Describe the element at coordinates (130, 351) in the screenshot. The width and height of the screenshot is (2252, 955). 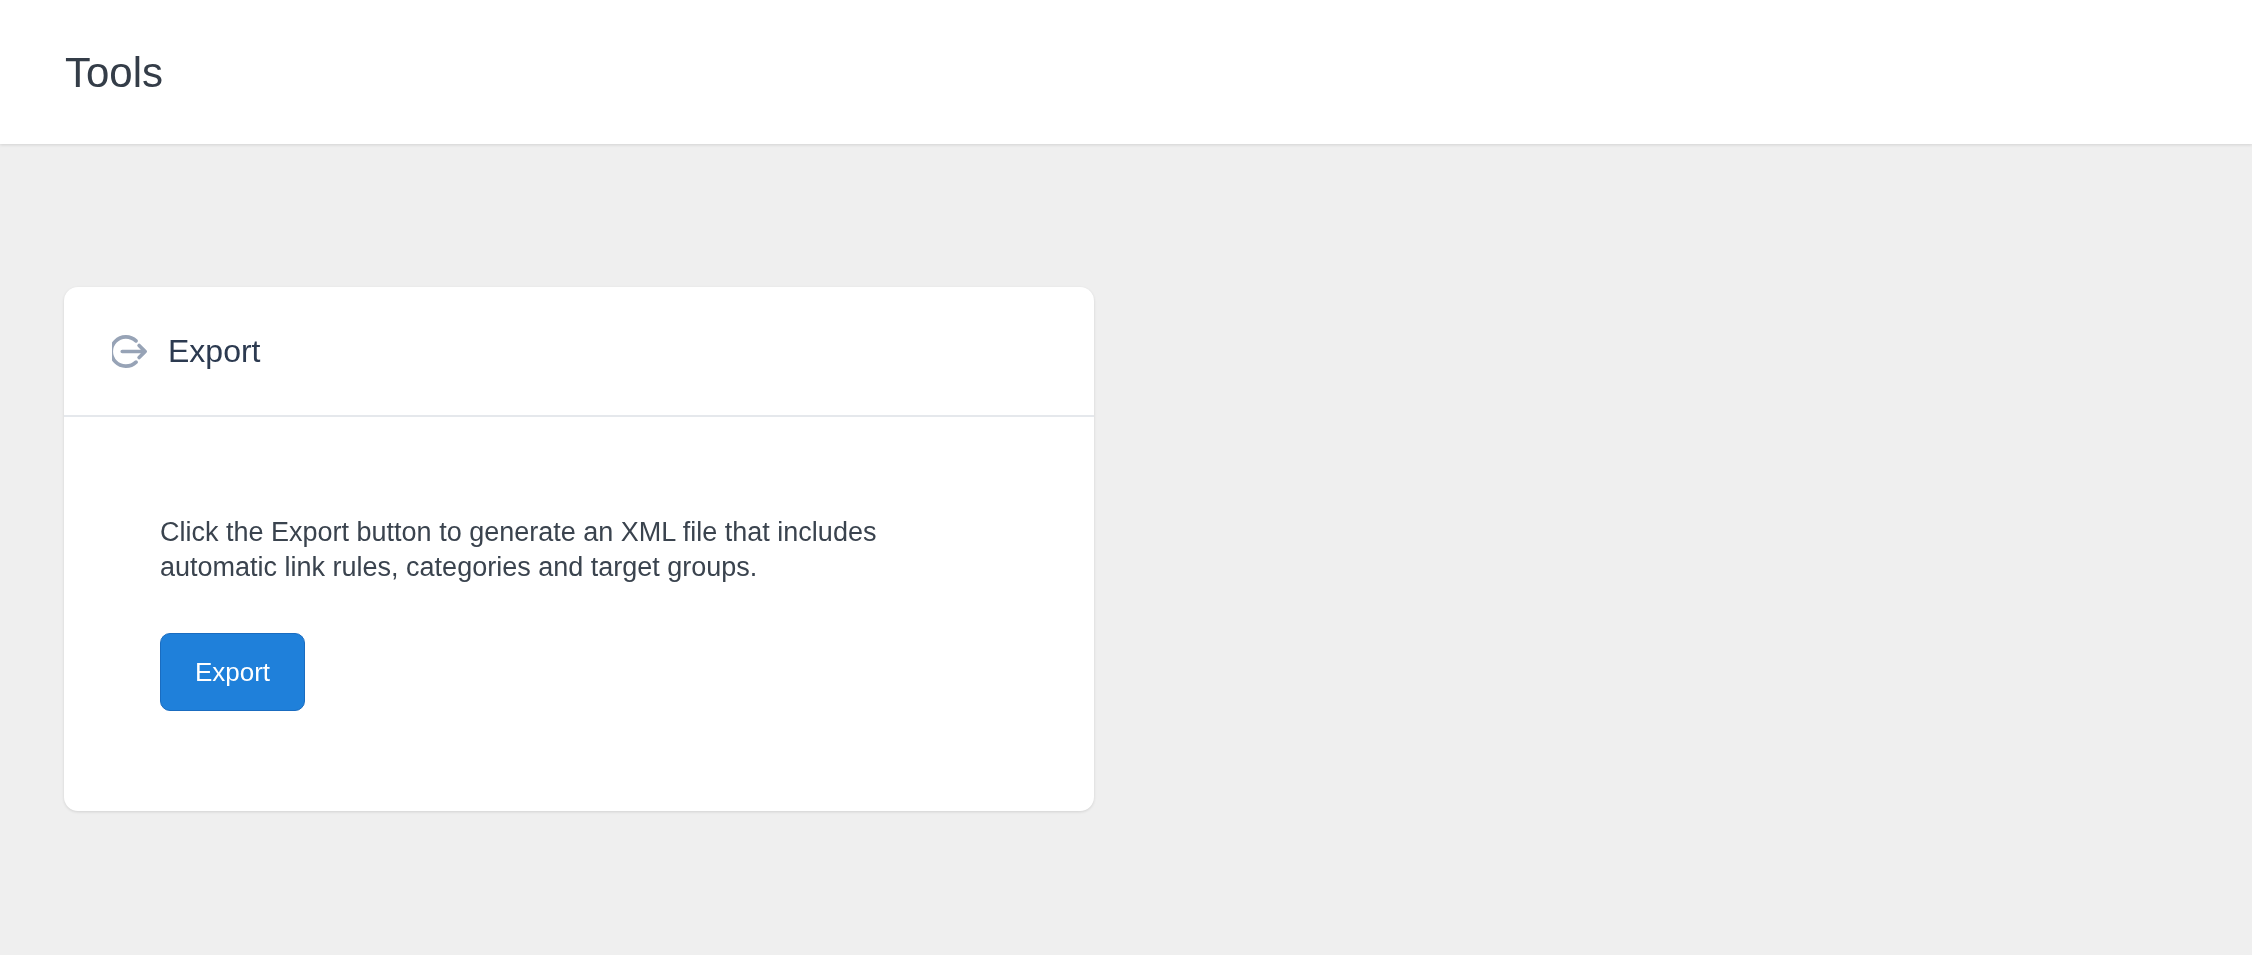
I see `export-icon` at that location.